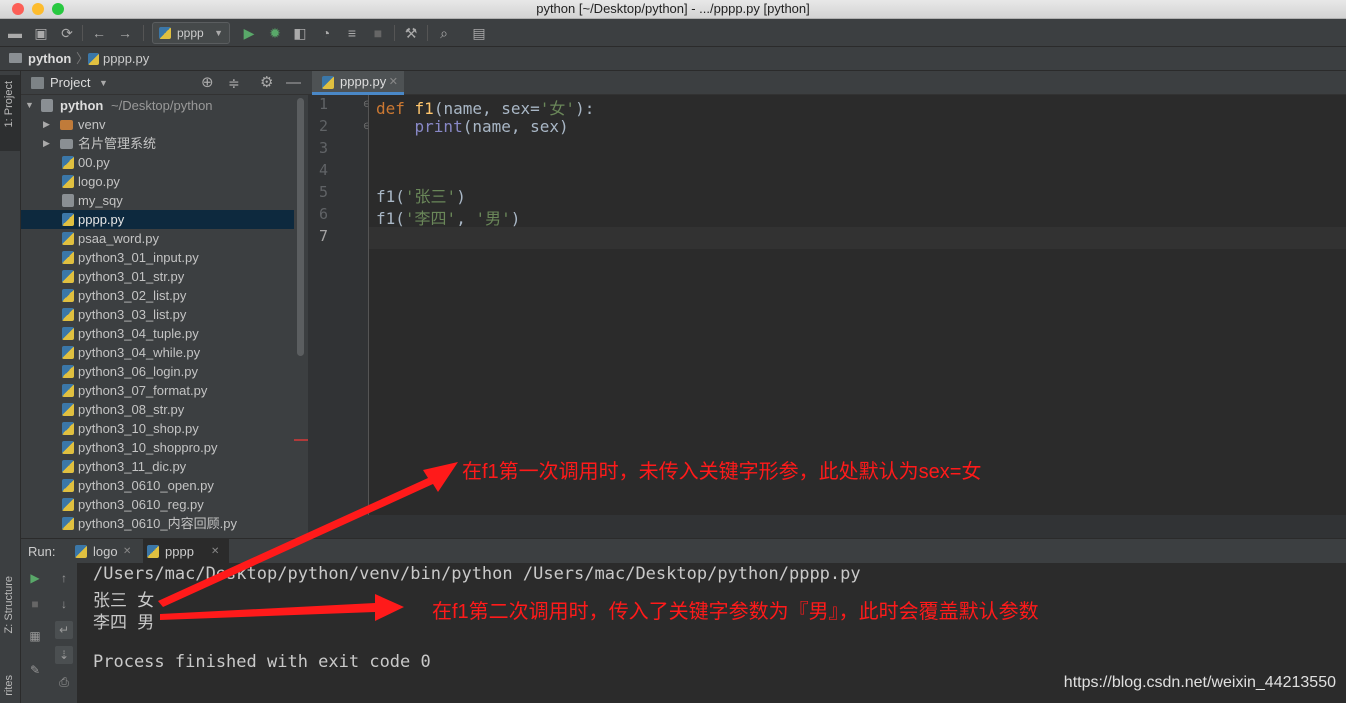  I want to click on tree-item-label: python3_0610_内容回顾.py, so click(157, 523).